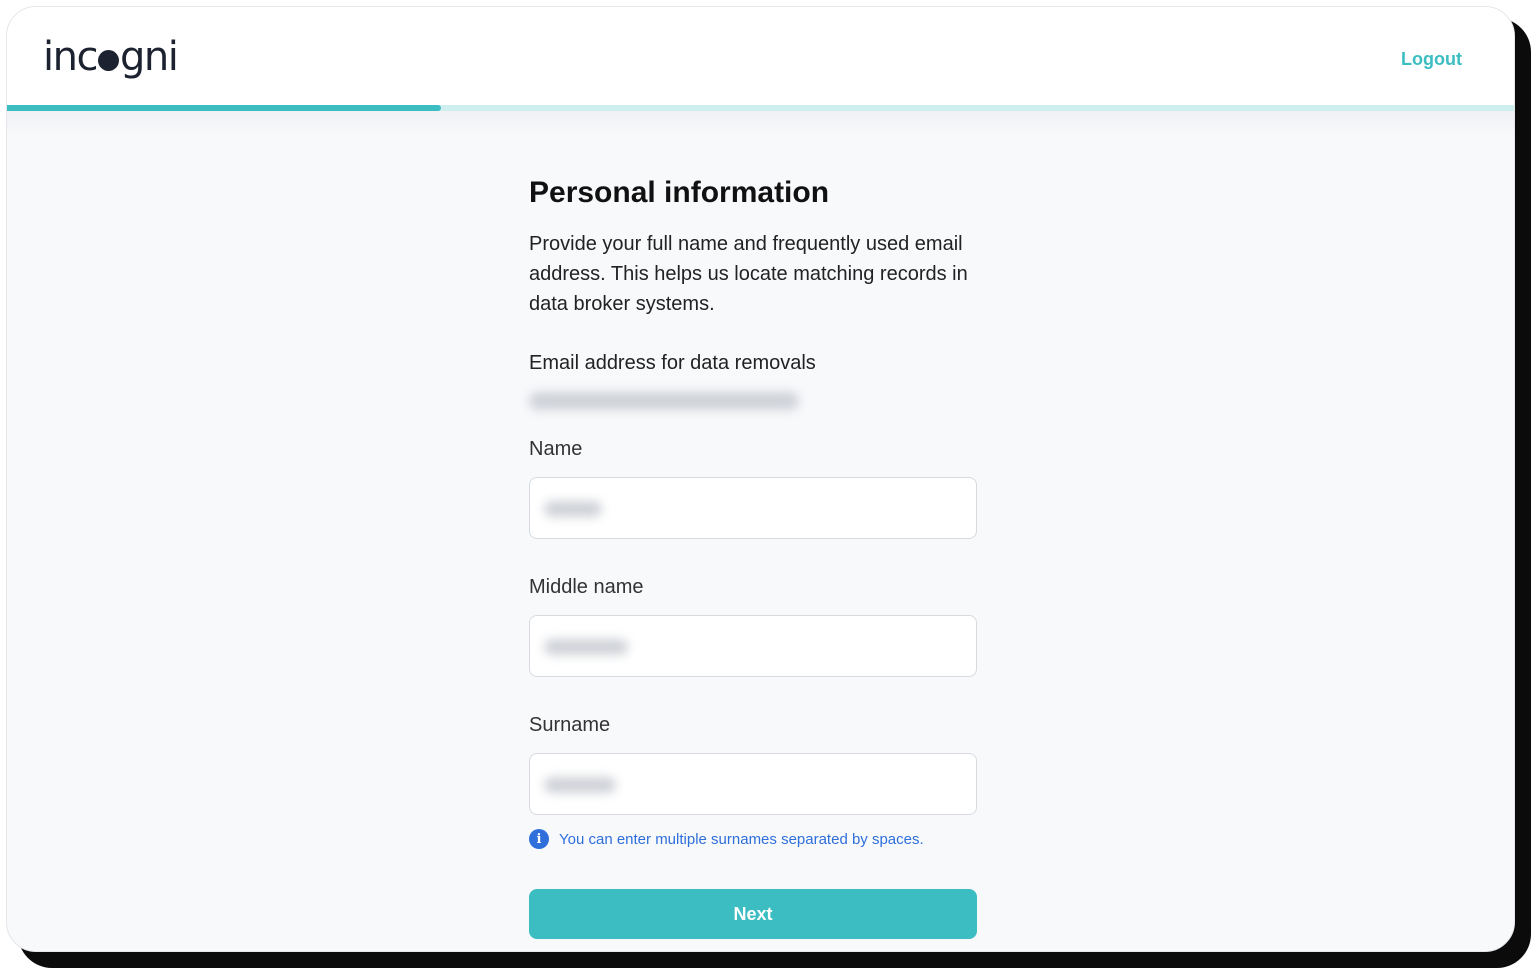 The width and height of the screenshot is (1536, 973). What do you see at coordinates (760, 56) in the screenshot?
I see `top-bar: inc gni Logout` at bounding box center [760, 56].